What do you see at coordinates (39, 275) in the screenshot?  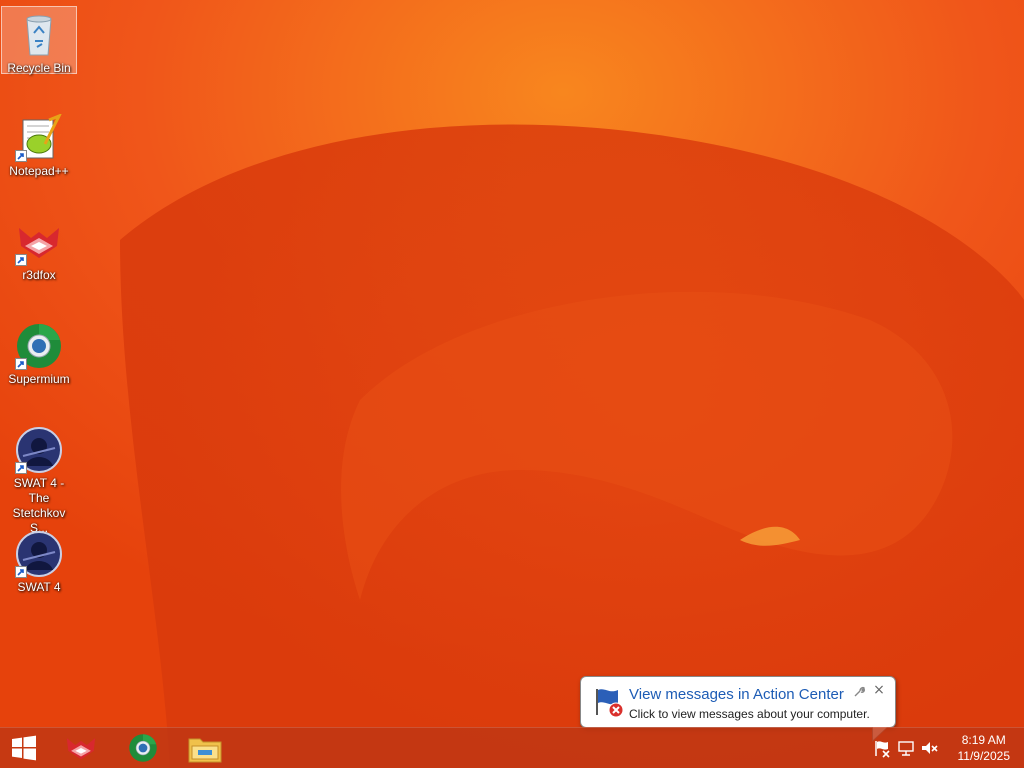 I see `desktop-icon-label: r3dfox` at bounding box center [39, 275].